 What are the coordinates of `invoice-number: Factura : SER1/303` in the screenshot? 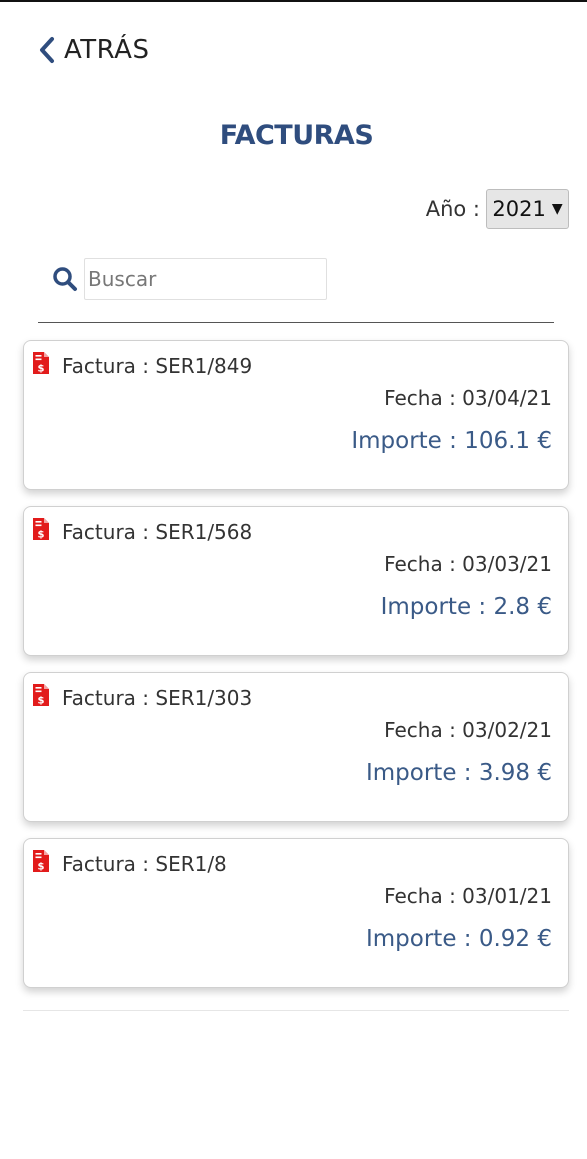 It's located at (157, 698).